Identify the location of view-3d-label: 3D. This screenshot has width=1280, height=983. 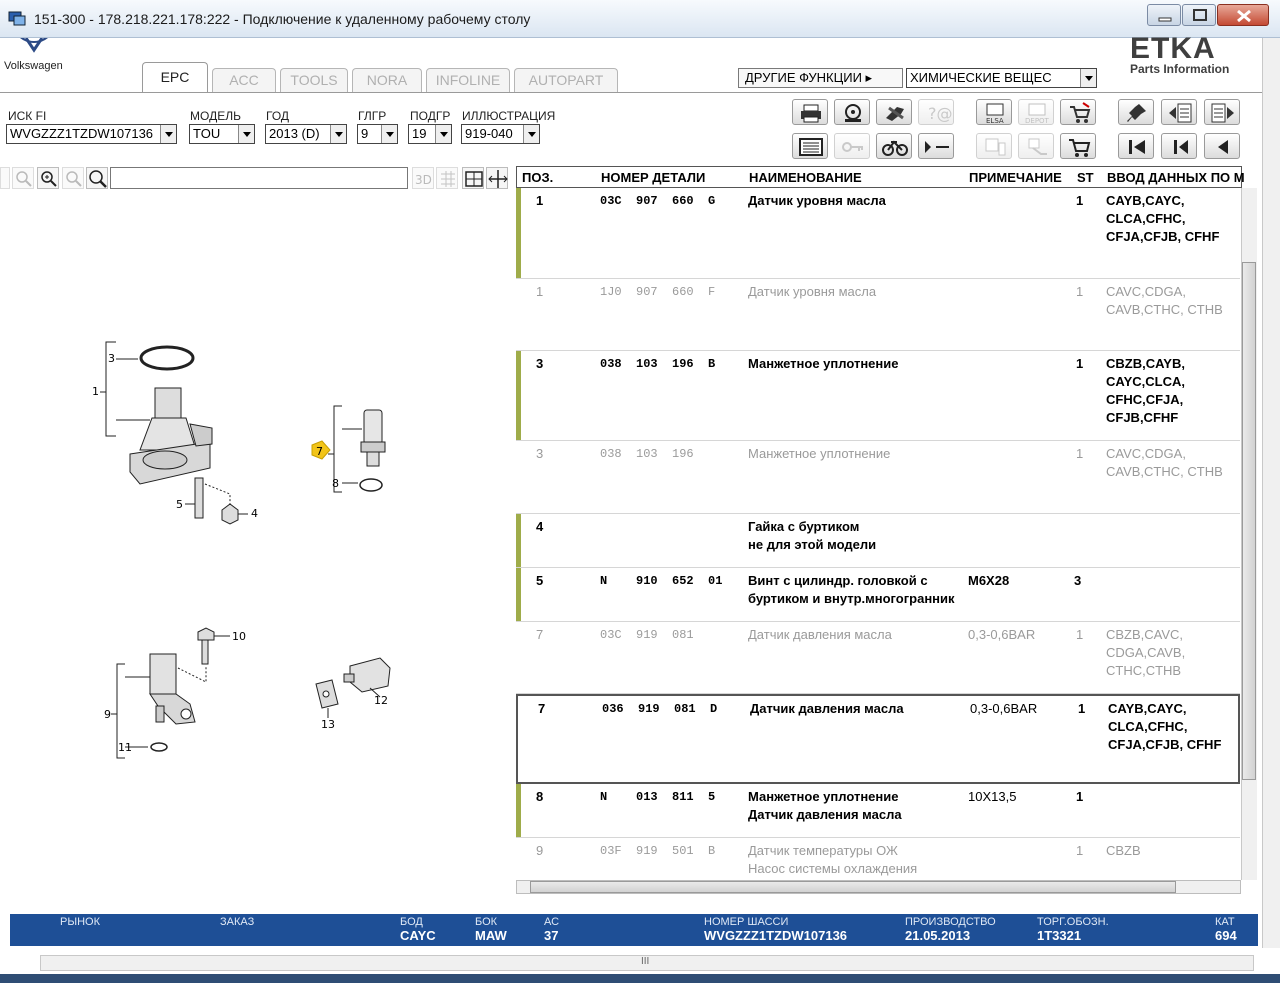
(423, 180).